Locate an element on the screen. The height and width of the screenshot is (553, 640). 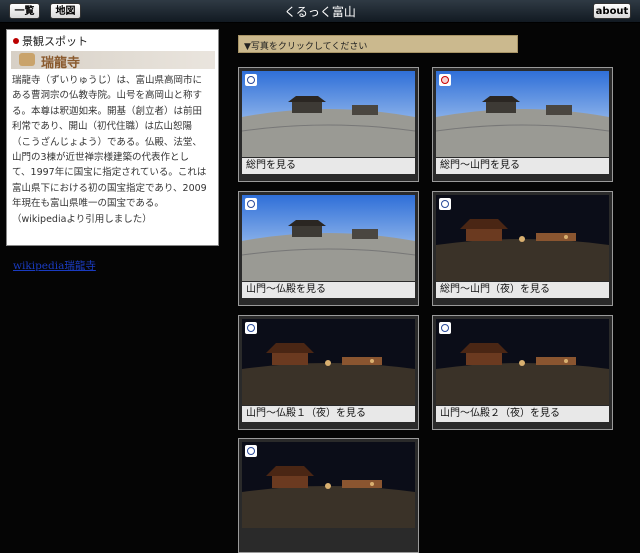
description-line: 山門の3棟が近世禅宗様建築の代表作とし is located at coordinates (101, 158).